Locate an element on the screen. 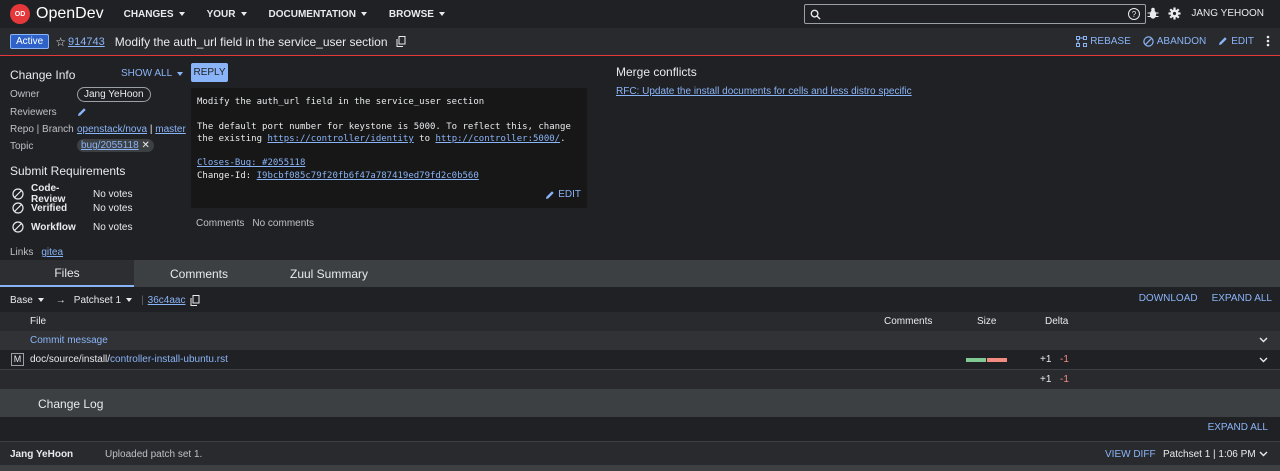  view-diff-button: VIEW DIFF is located at coordinates (1130, 454).